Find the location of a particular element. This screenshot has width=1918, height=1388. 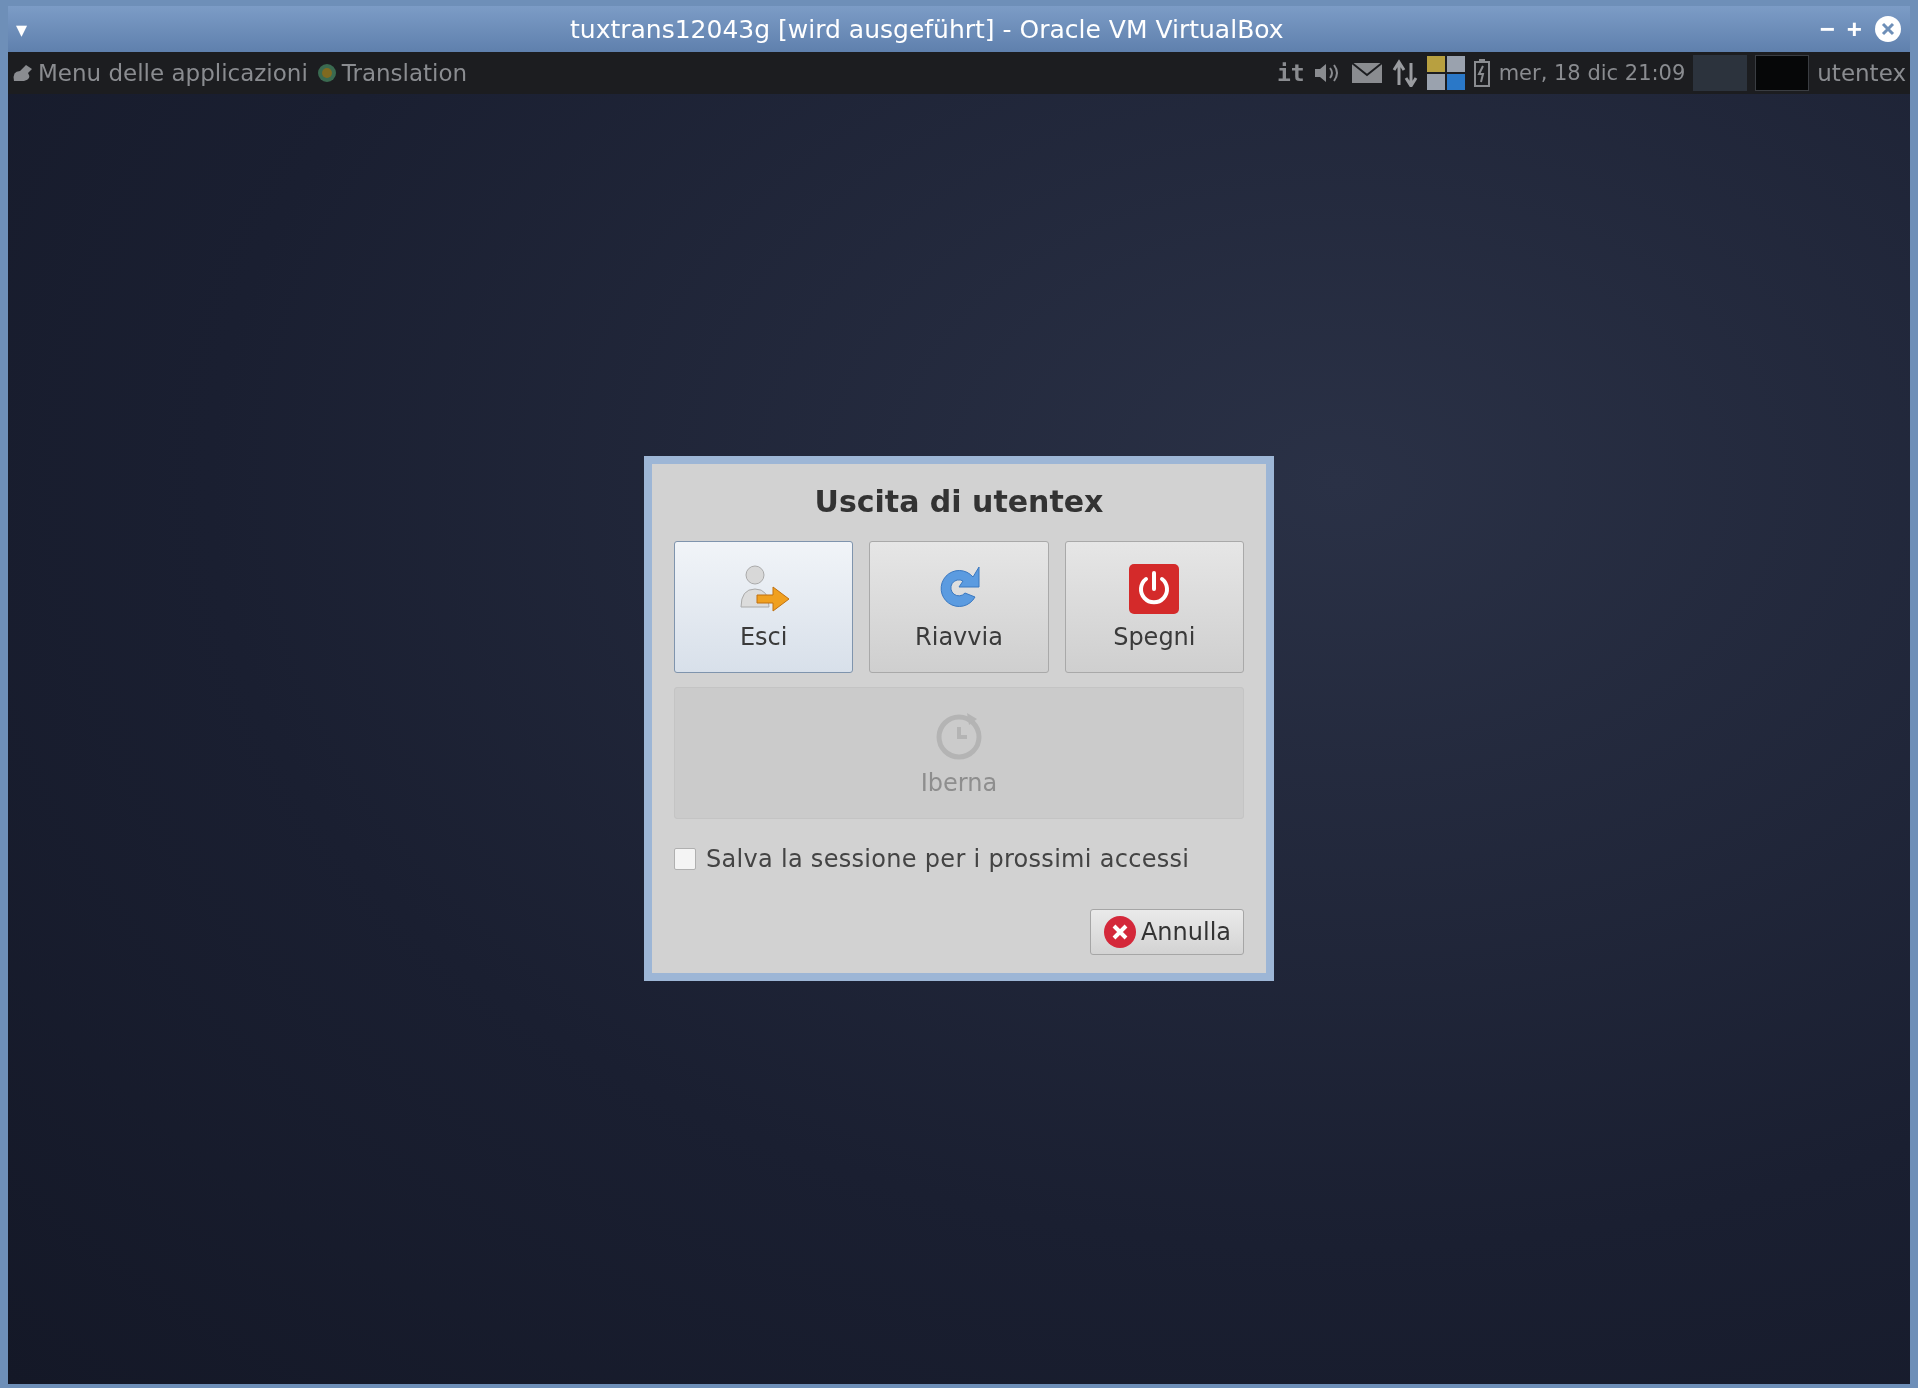

close-circle-icon is located at coordinates (1119, 932).